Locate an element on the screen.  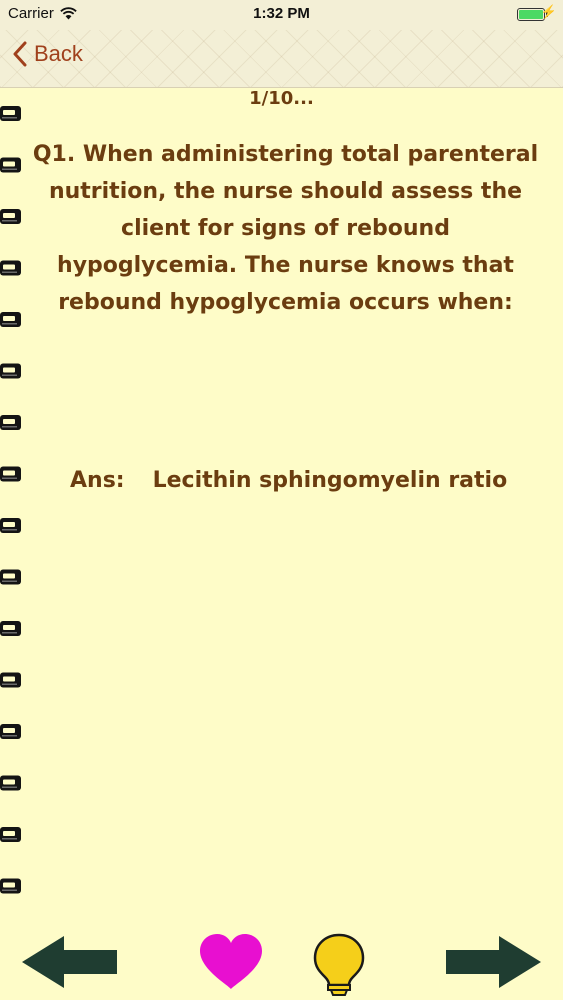
answer-text: Lecithin sphingomyelin ratio is located at coordinates (330, 480).